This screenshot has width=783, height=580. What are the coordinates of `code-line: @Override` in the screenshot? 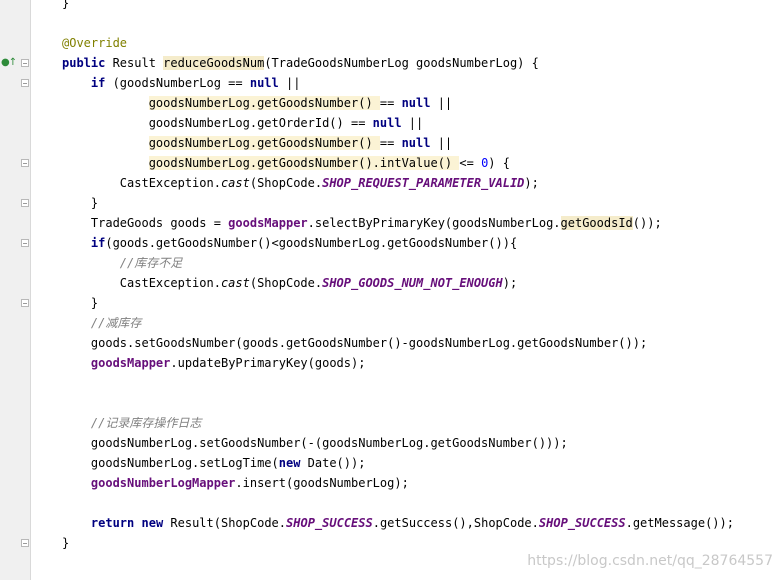 It's located at (398, 43).